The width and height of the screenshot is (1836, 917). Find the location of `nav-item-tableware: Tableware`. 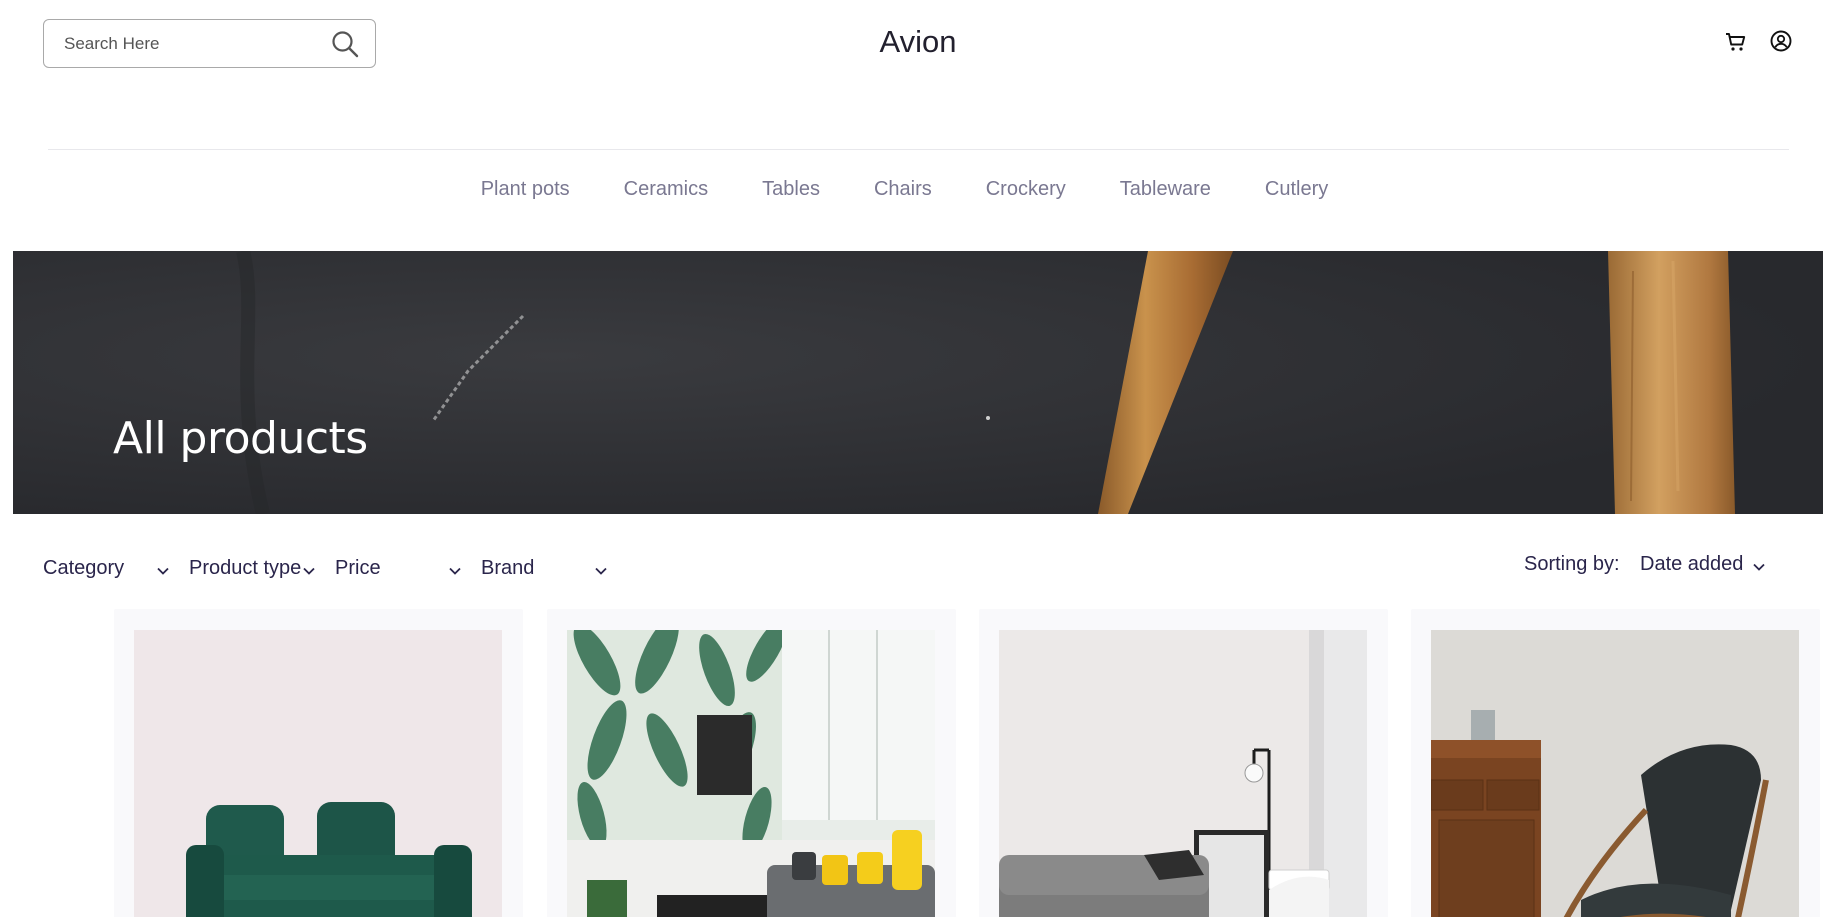

nav-item-tableware: Tableware is located at coordinates (1165, 189).